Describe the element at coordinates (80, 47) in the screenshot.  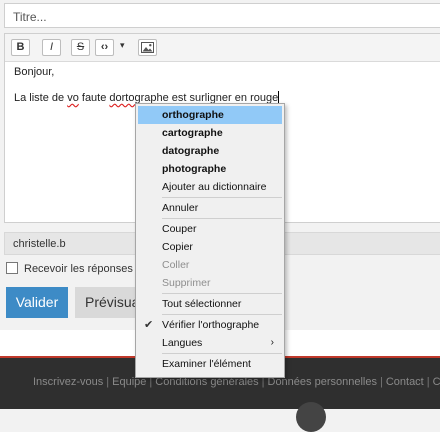
I see `strikethrough-button: S` at that location.